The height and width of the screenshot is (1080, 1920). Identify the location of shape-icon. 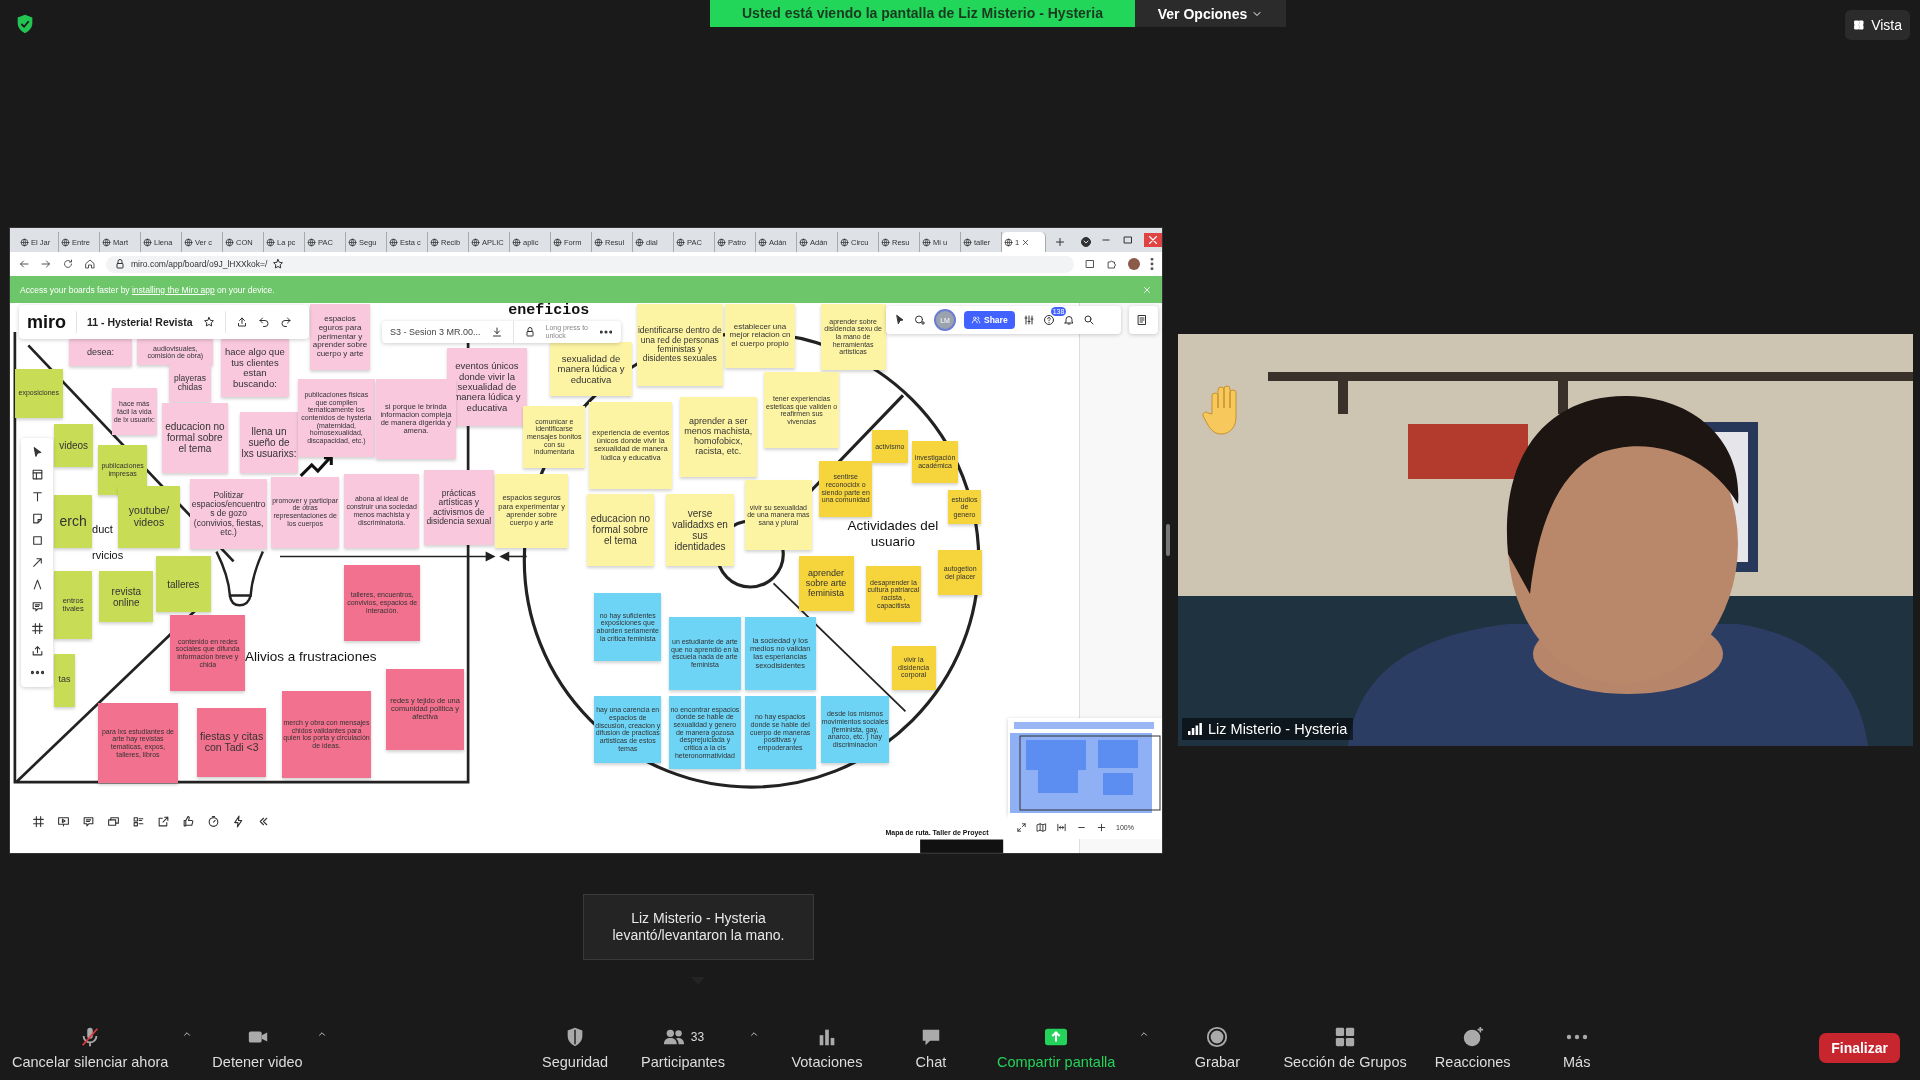
(37, 540).